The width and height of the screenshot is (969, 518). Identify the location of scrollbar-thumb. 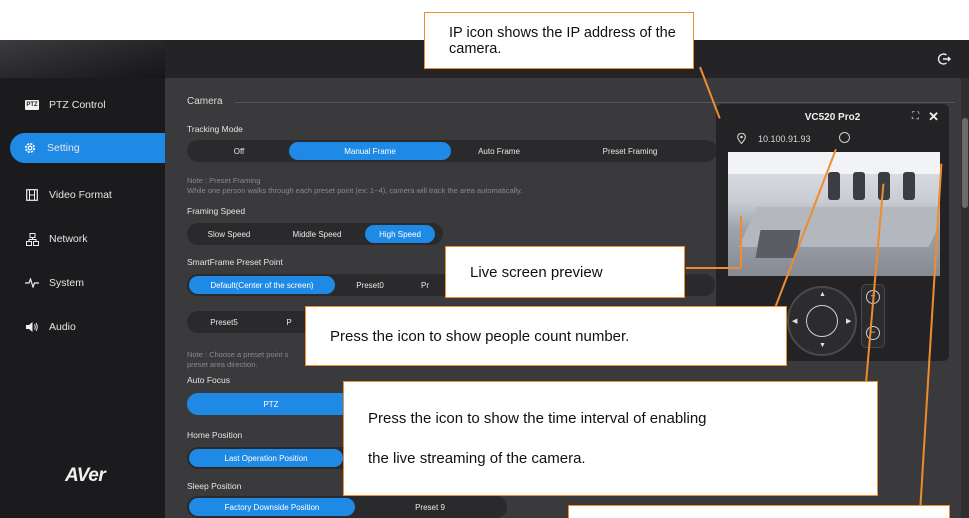
(965, 163).